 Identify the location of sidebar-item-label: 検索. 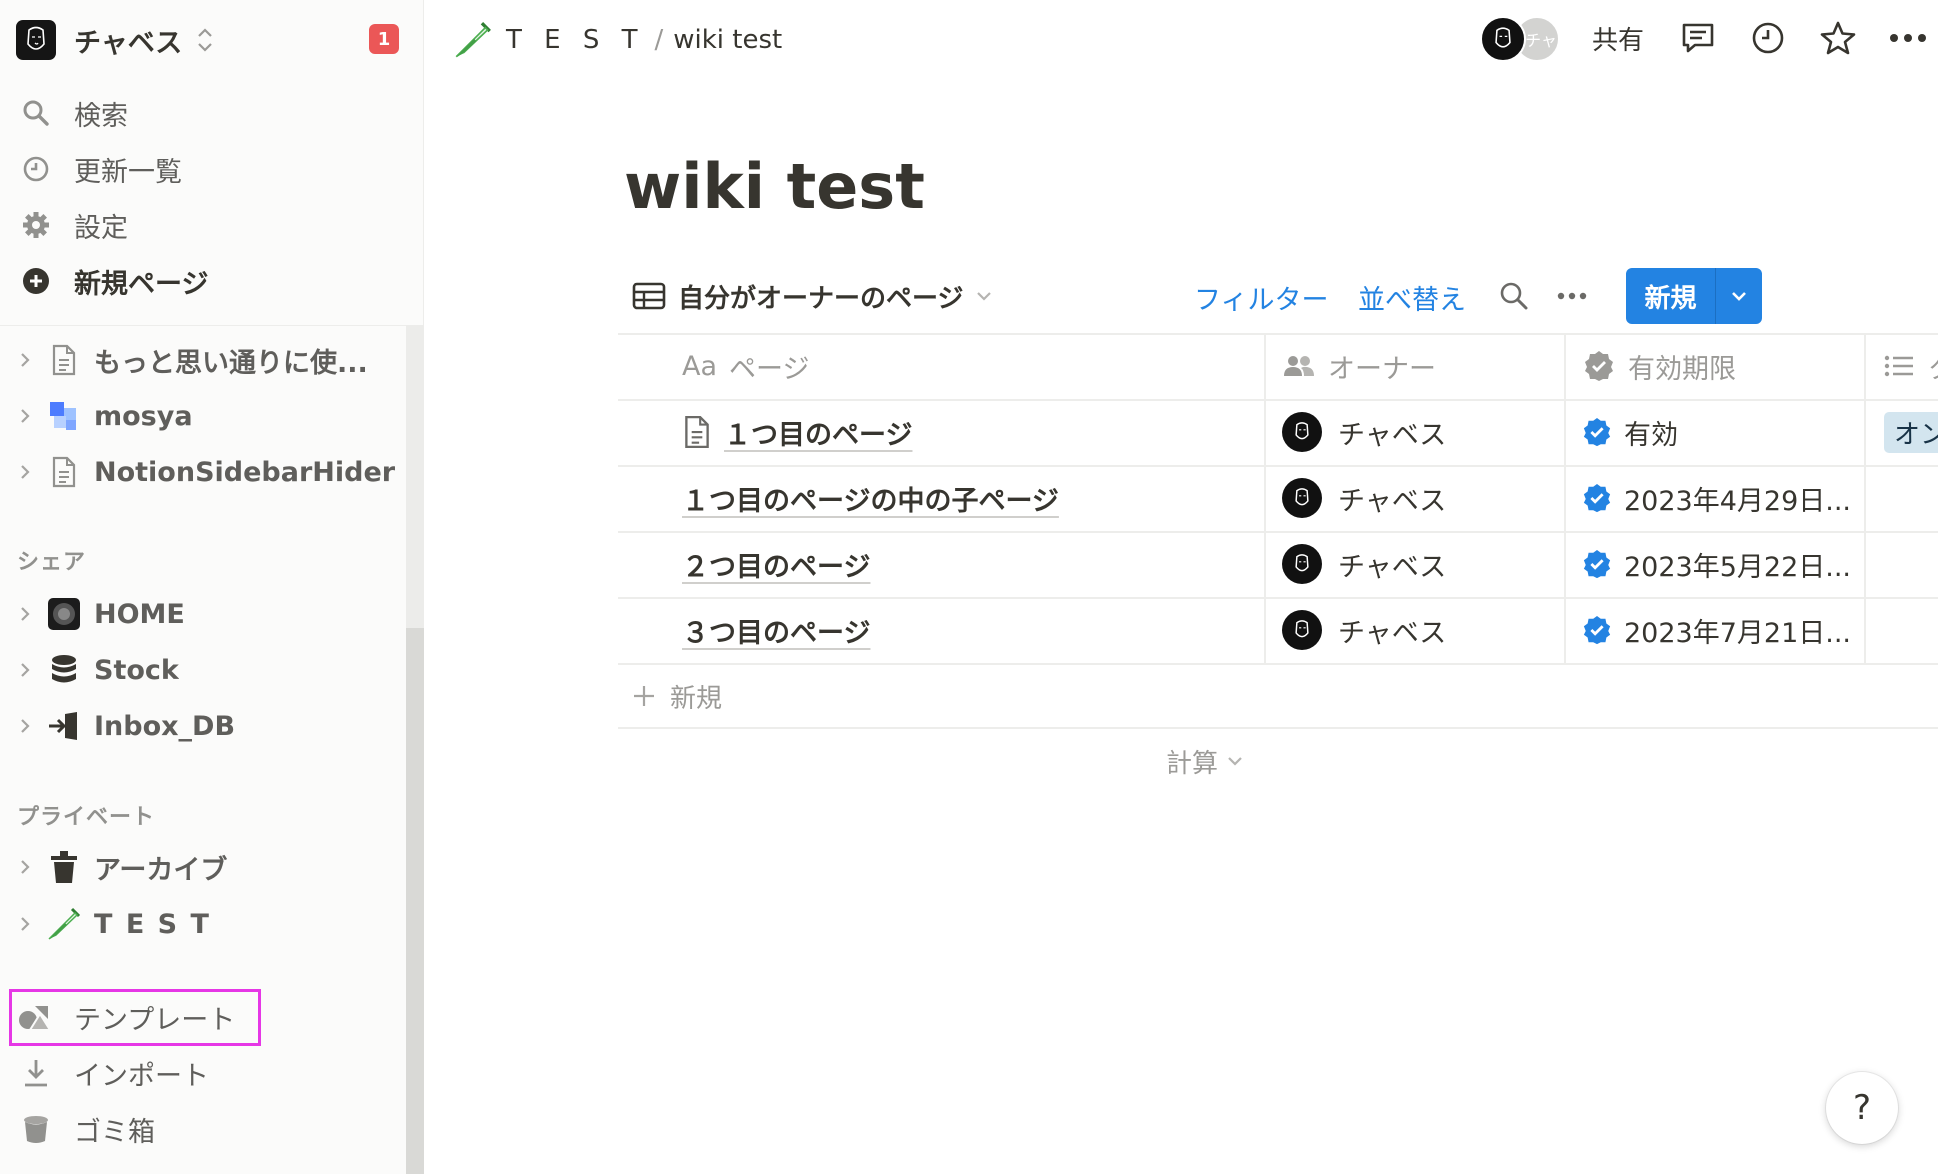
(101, 116).